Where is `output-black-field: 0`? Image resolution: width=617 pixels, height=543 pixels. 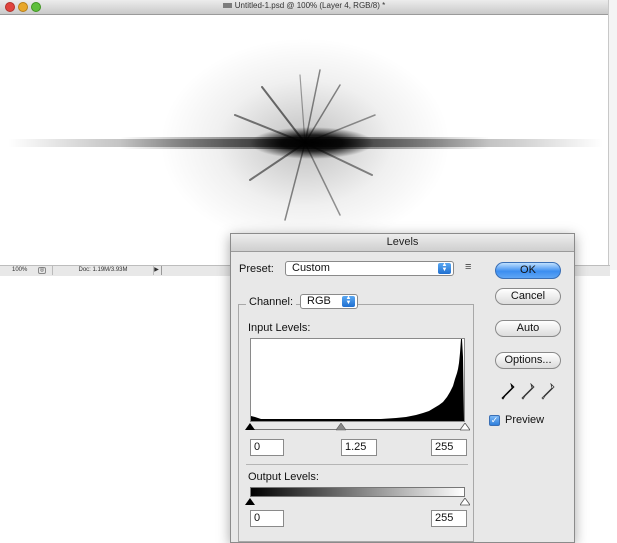
output-black-field: 0 is located at coordinates (267, 518).